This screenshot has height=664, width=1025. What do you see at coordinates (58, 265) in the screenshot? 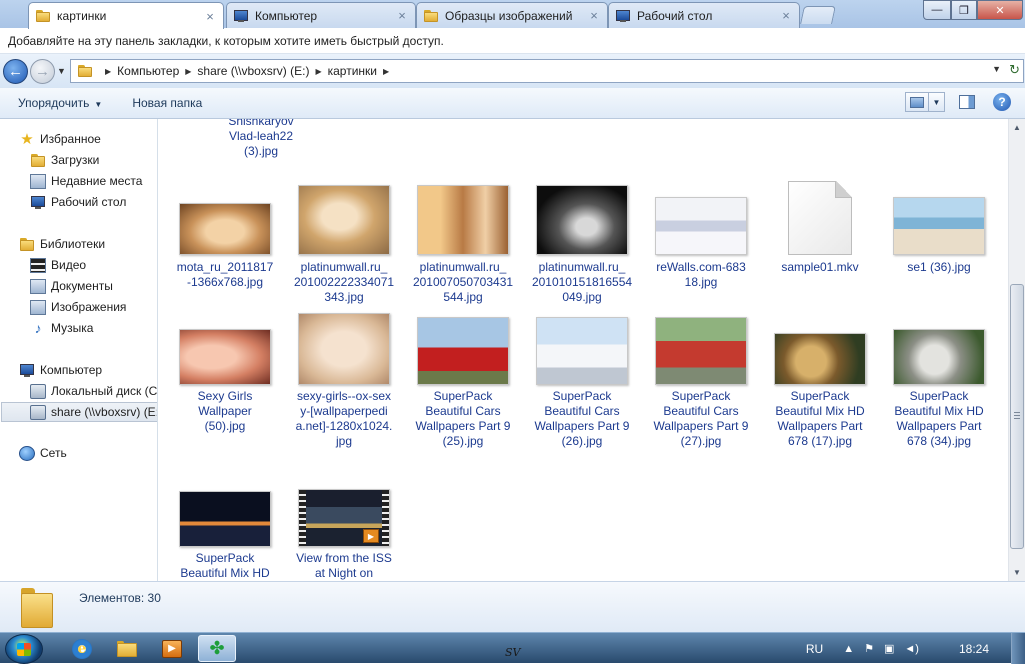
I see `nav-video: Видео` at bounding box center [58, 265].